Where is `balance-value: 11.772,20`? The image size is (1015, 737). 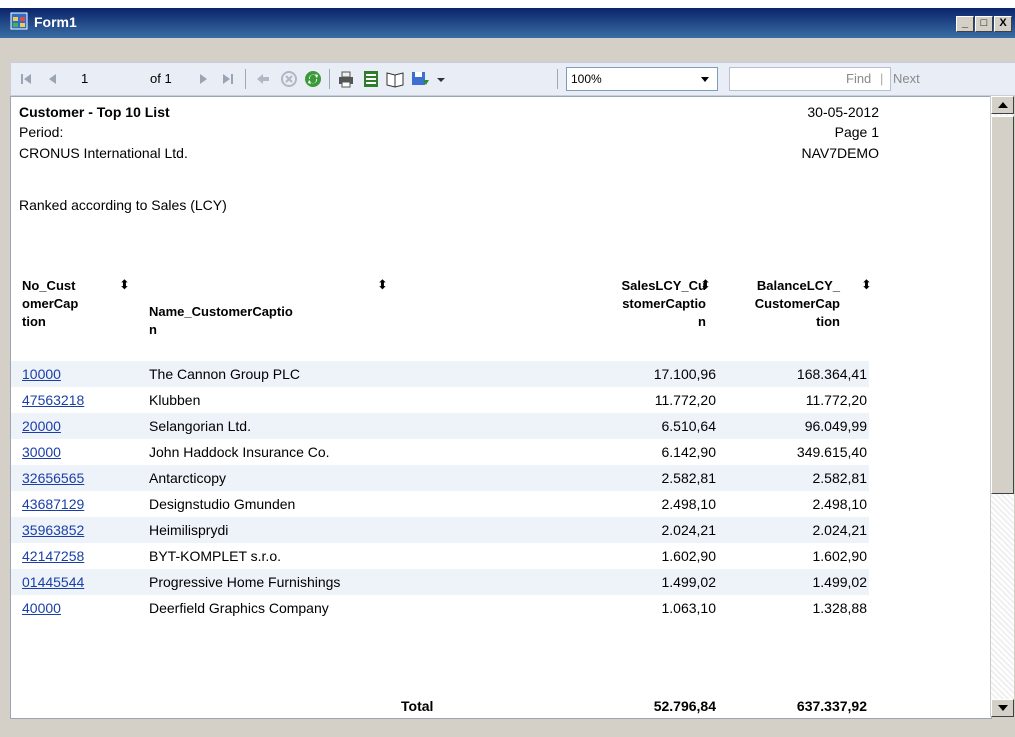 balance-value: 11.772,20 is located at coordinates (836, 400).